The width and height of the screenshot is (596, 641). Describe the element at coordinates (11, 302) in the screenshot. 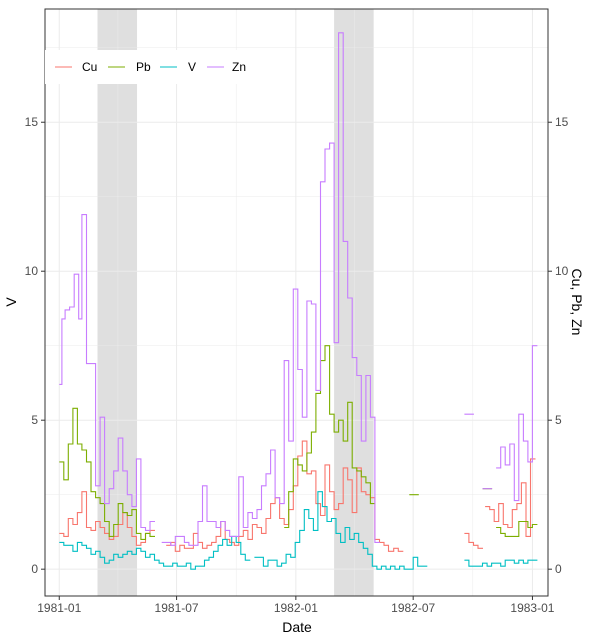

I see `y-axis-title-left: V` at that location.